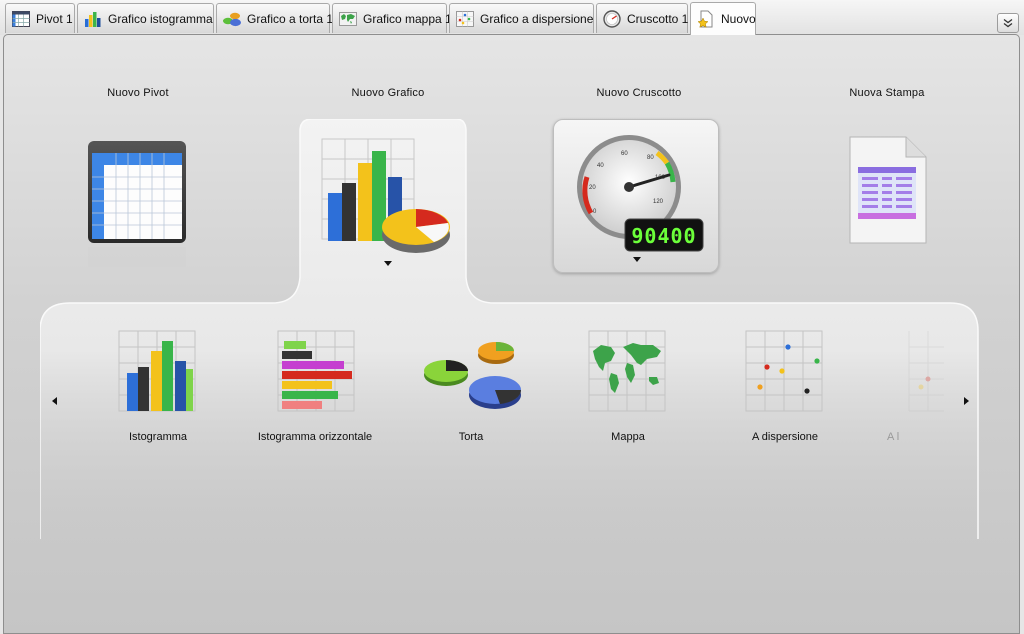 This screenshot has height=634, width=1024. I want to click on carousel-prev-arrow, so click(54, 401).